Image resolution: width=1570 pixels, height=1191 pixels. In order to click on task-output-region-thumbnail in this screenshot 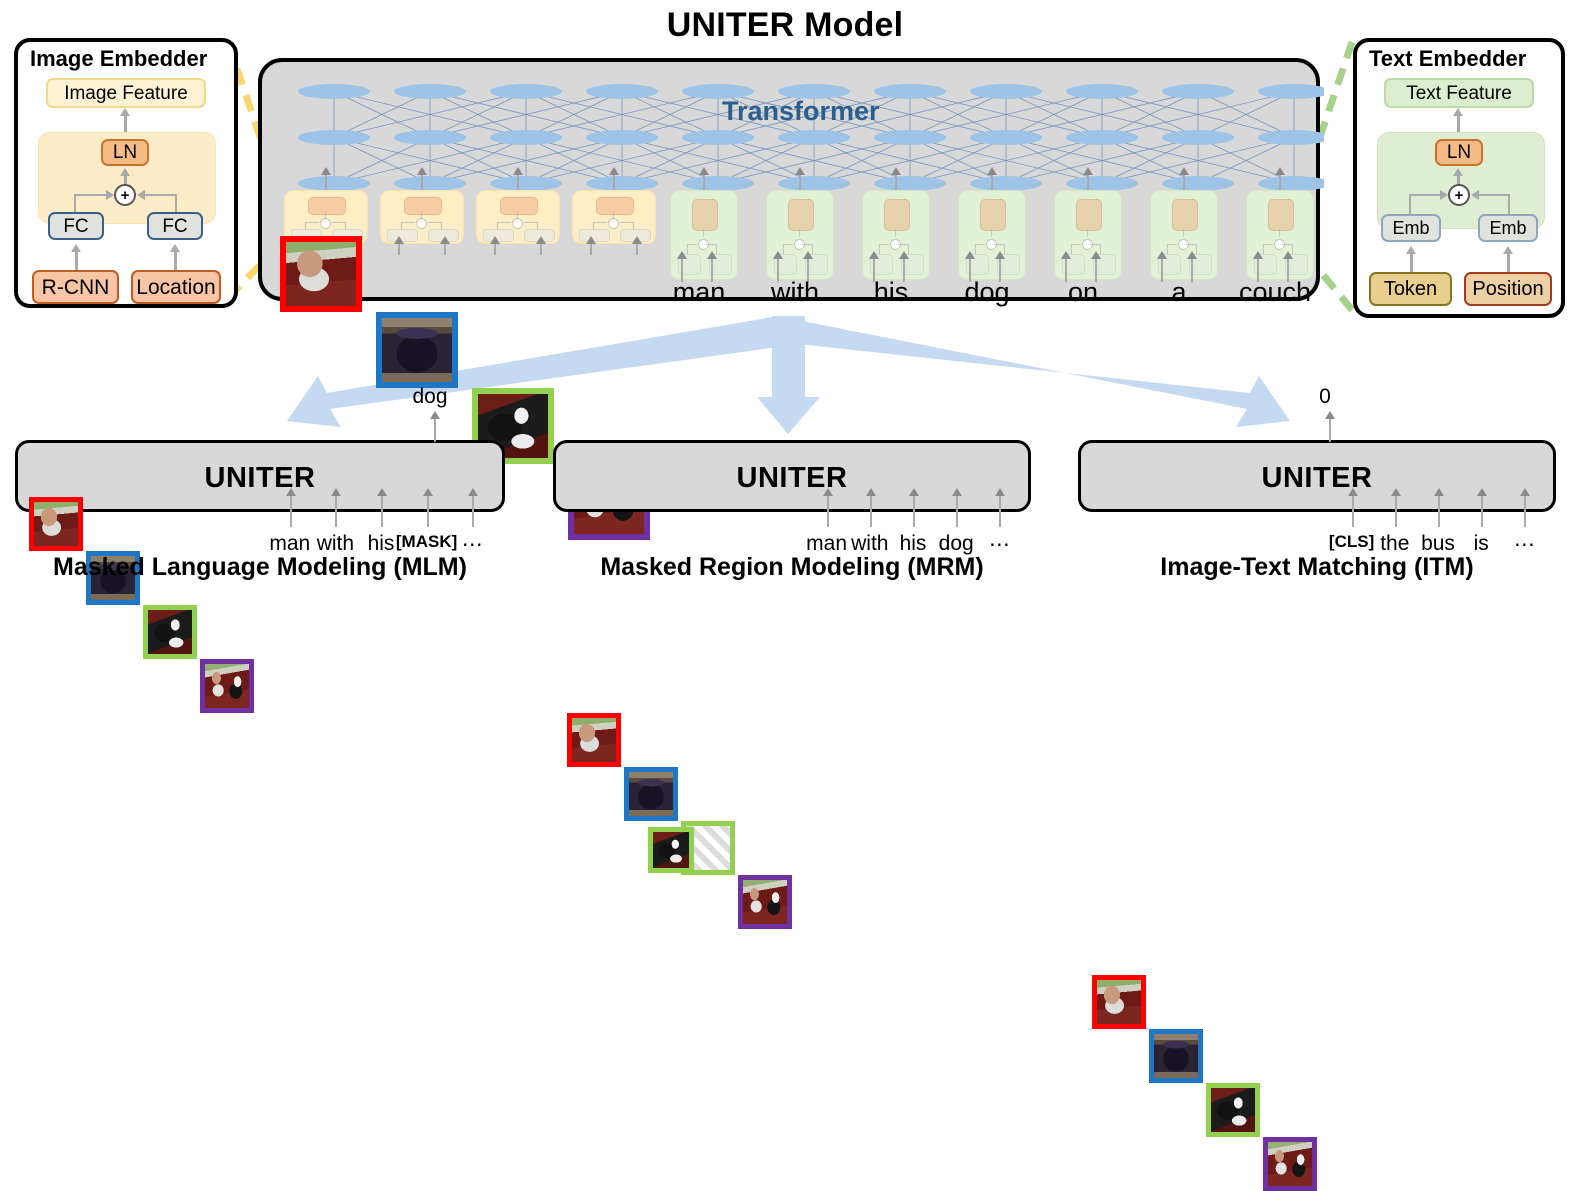, I will do `click(671, 850)`.